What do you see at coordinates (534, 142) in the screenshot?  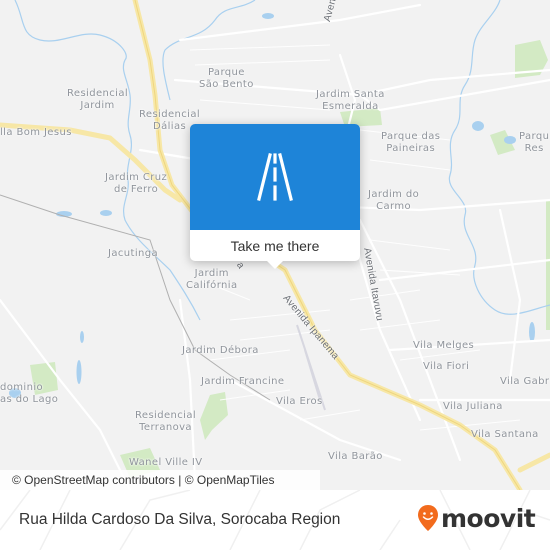 I see `place-label-parque-res: Parqu Res` at bounding box center [534, 142].